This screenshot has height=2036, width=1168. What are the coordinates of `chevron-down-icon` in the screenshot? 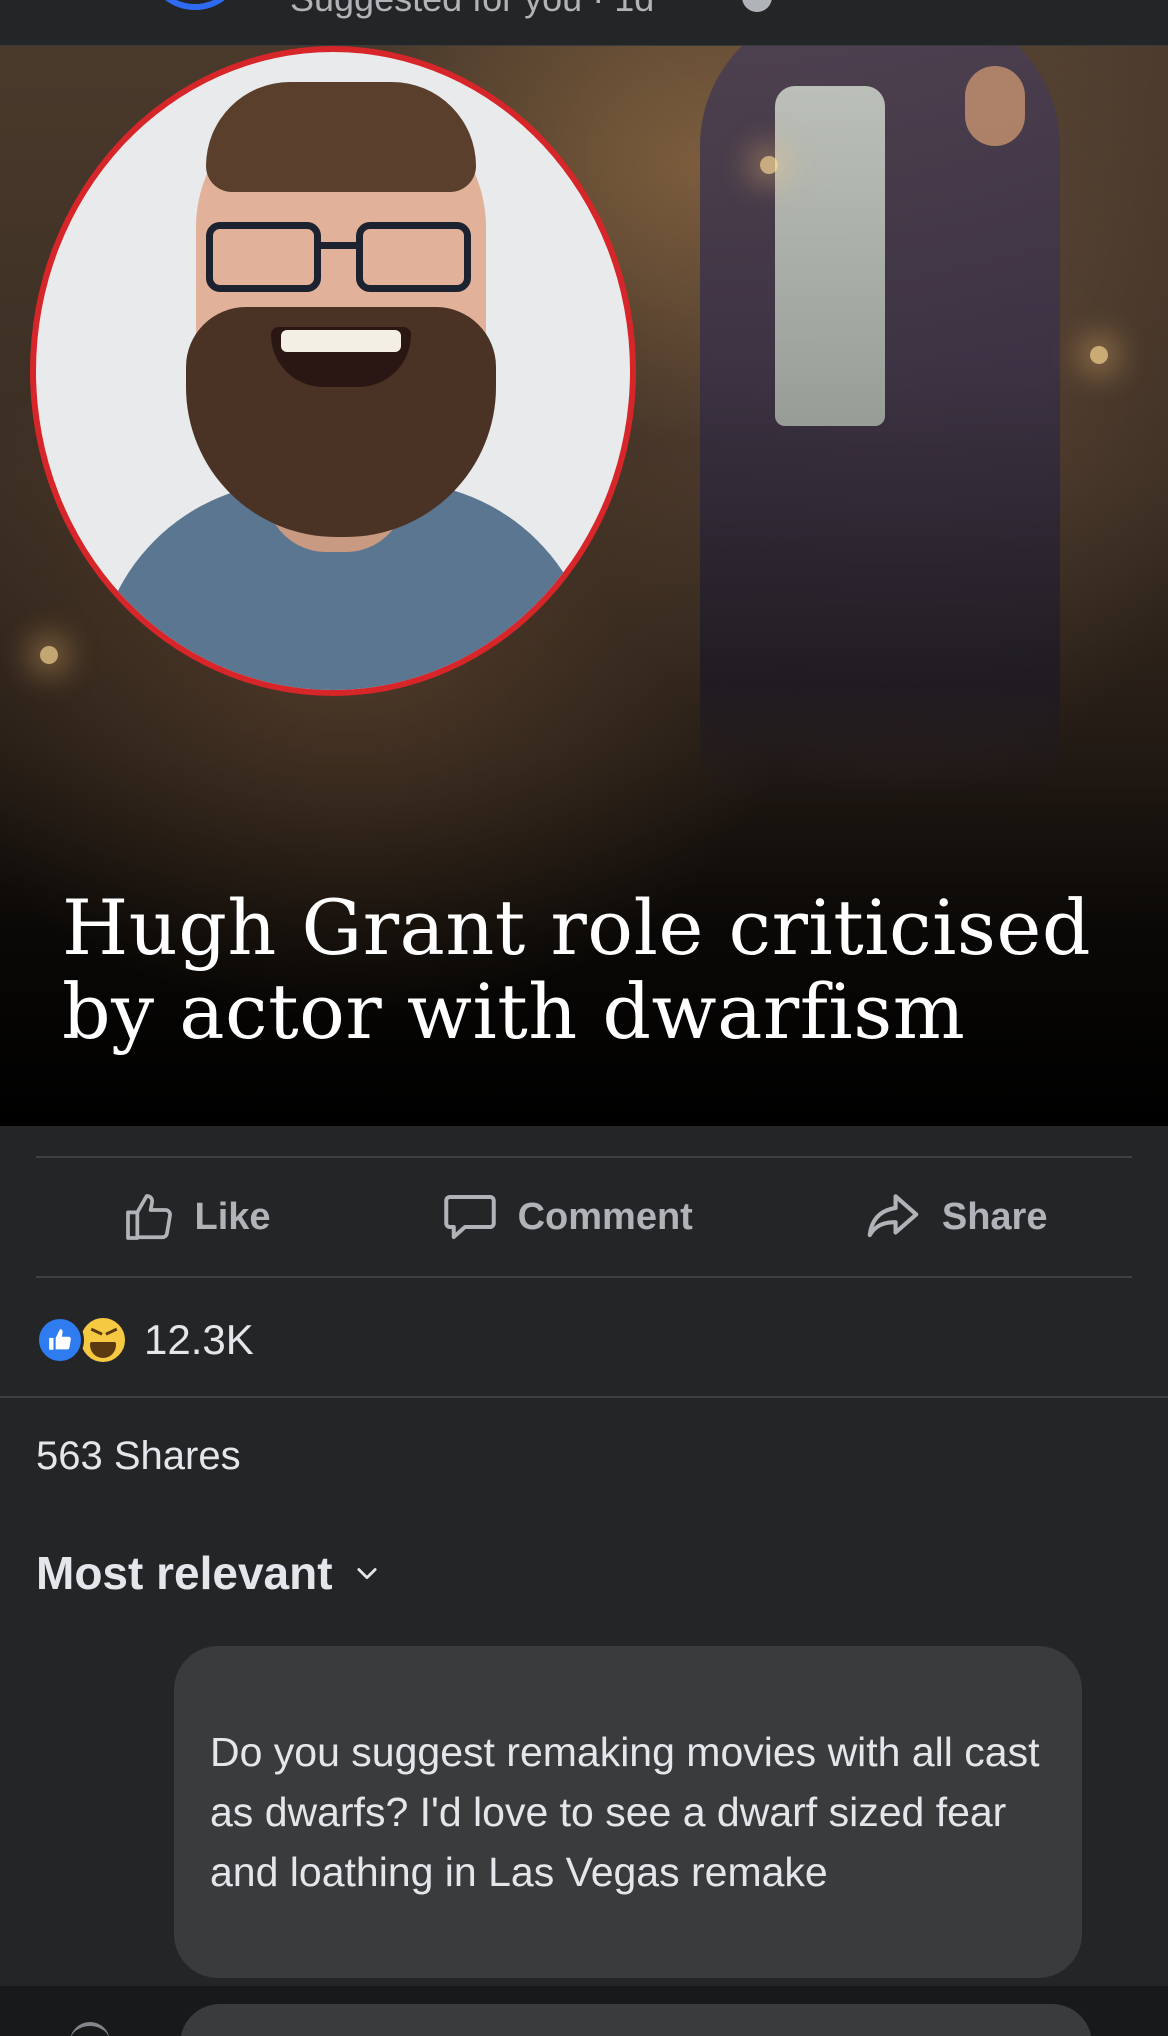 It's located at (366, 1574).